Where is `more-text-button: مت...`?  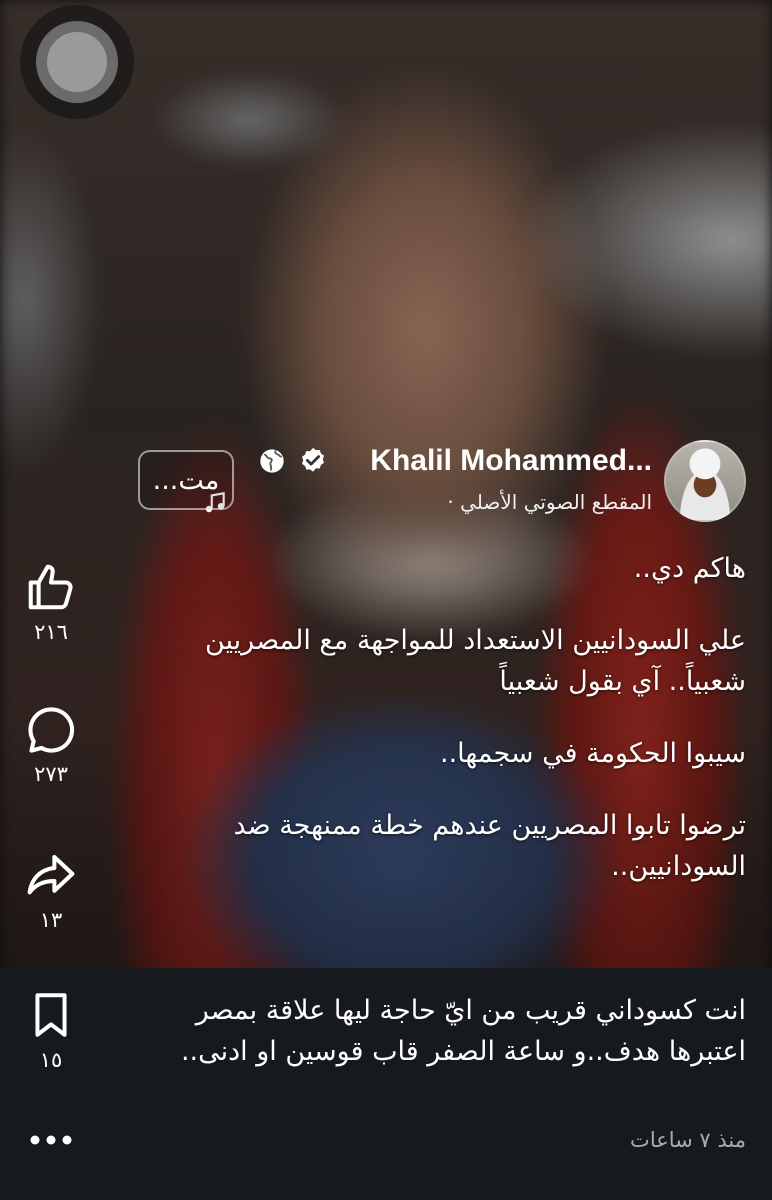 more-text-button: مت... is located at coordinates (186, 480).